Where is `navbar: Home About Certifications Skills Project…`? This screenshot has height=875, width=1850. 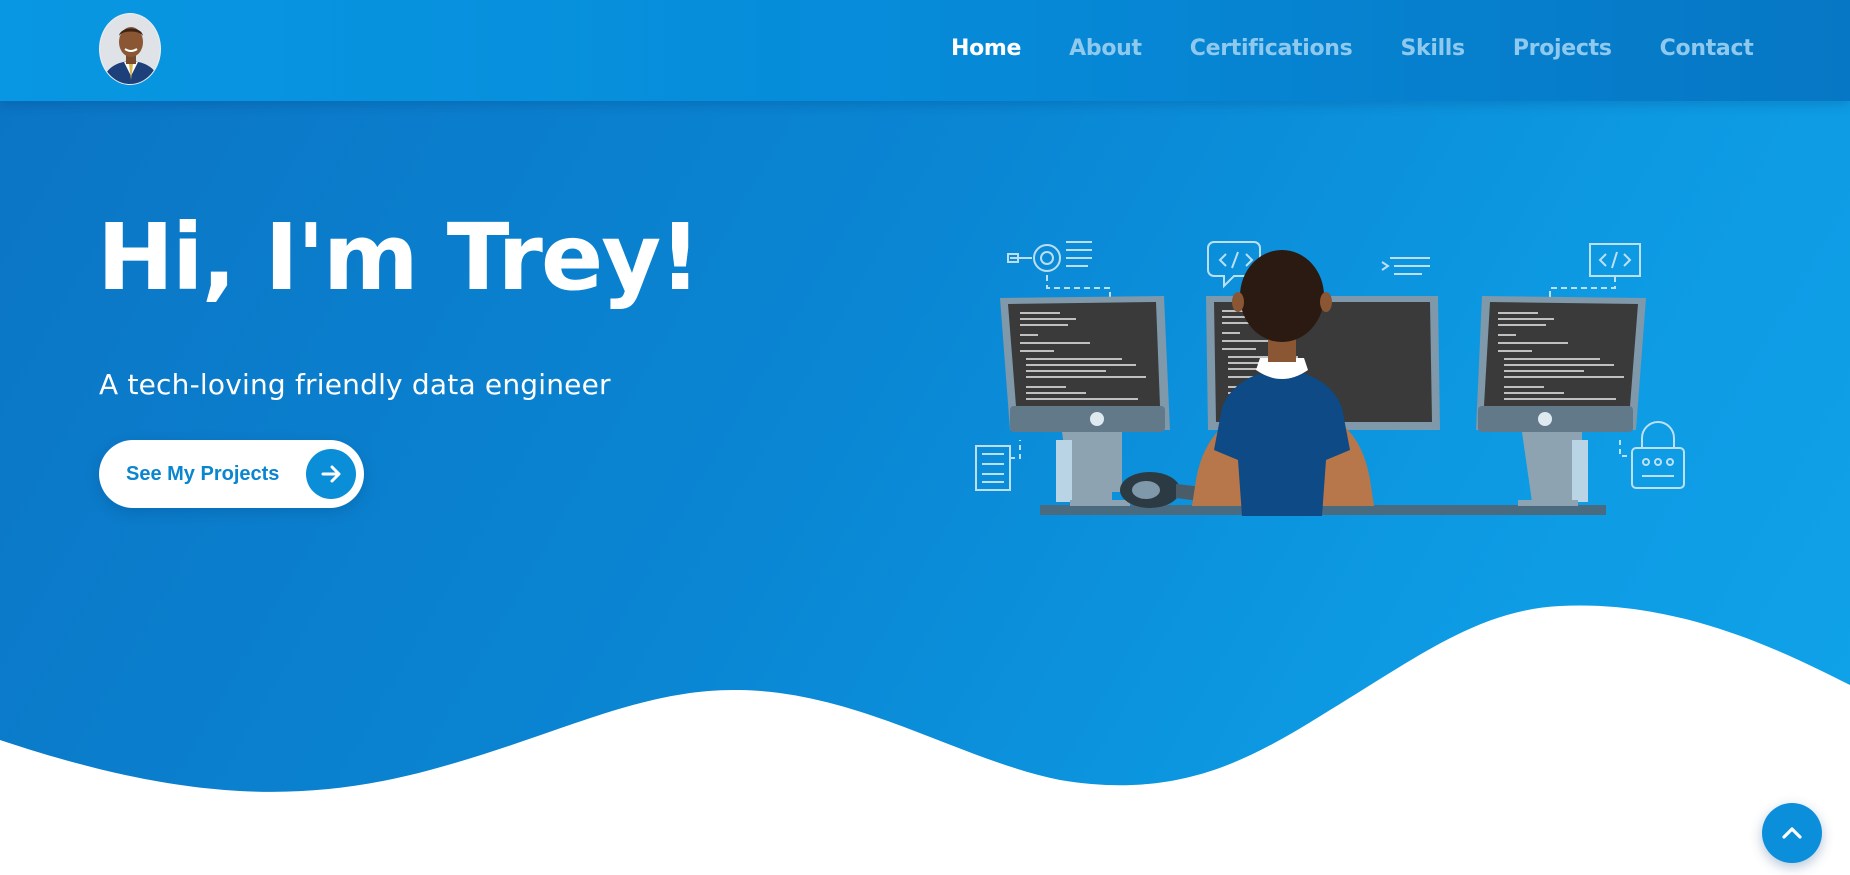
navbar: Home About Certifications Skills Project… is located at coordinates (925, 50).